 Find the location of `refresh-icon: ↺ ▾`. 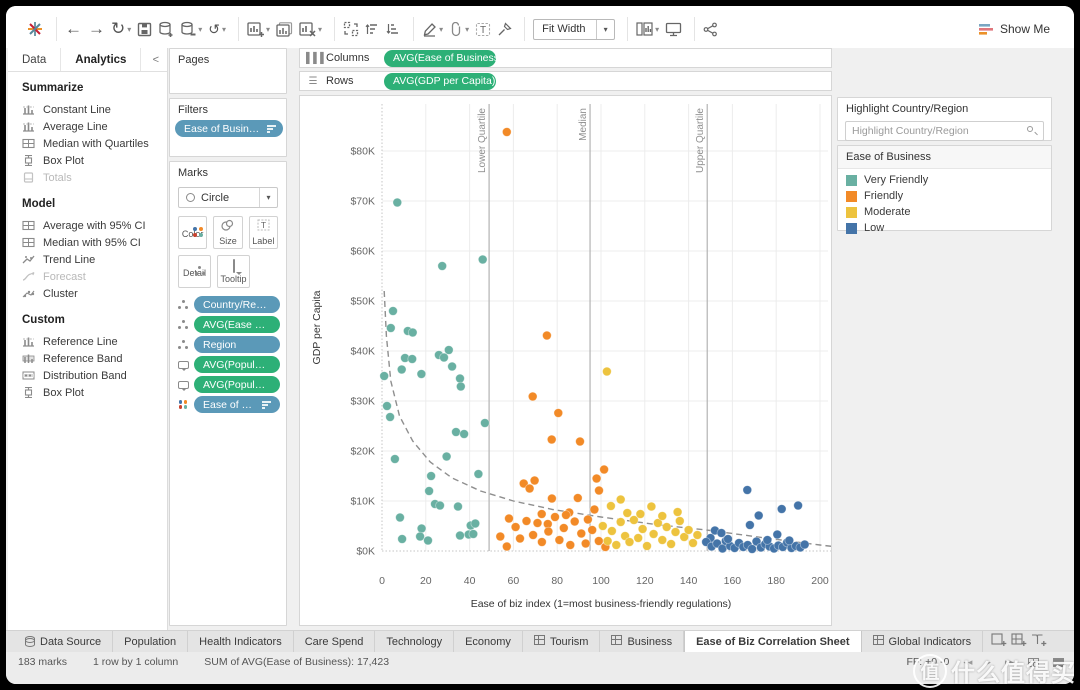

refresh-icon: ↺ ▾ is located at coordinates (217, 29).